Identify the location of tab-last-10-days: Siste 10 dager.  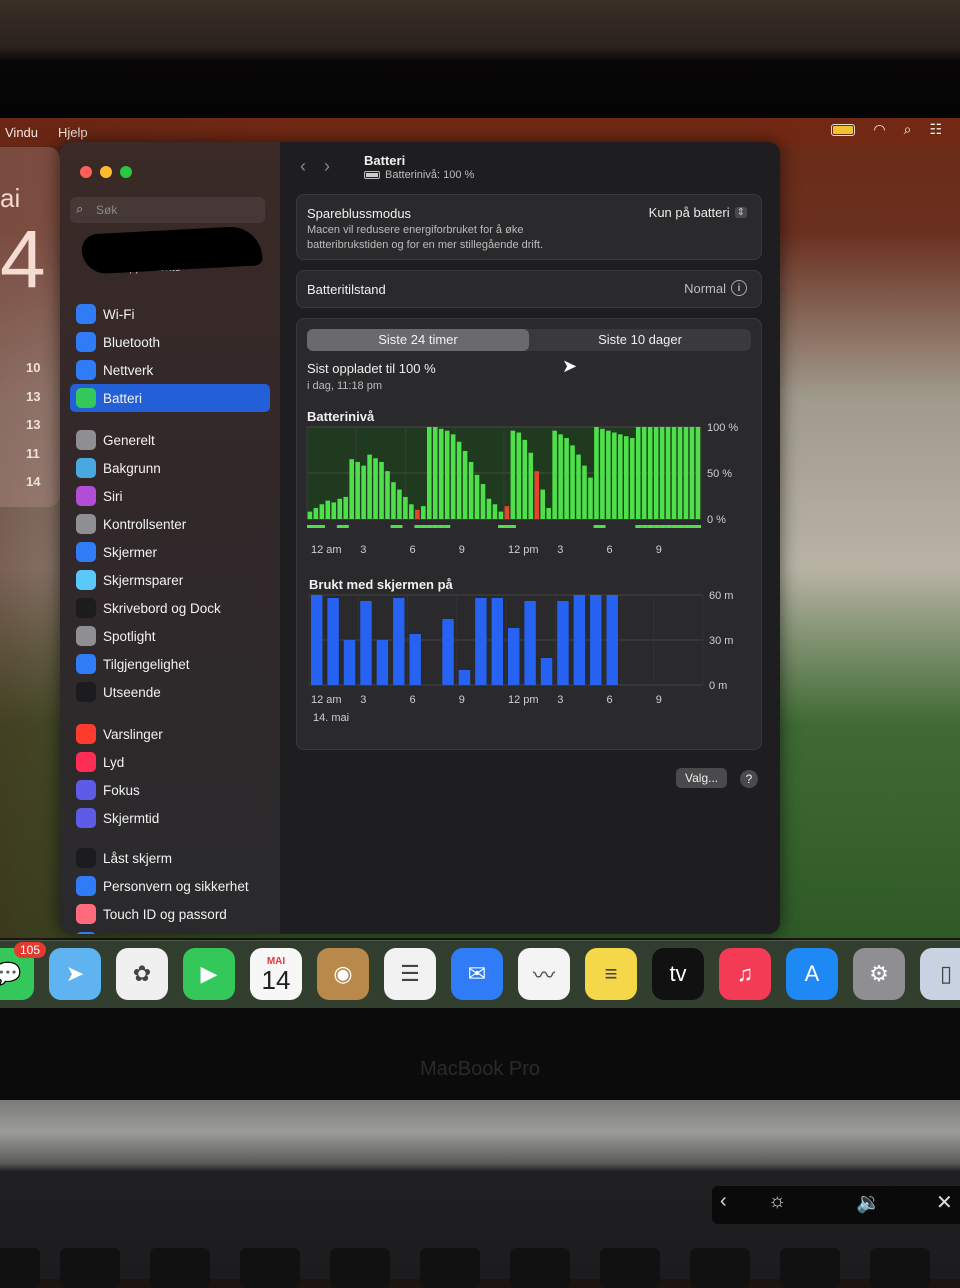
(640, 340).